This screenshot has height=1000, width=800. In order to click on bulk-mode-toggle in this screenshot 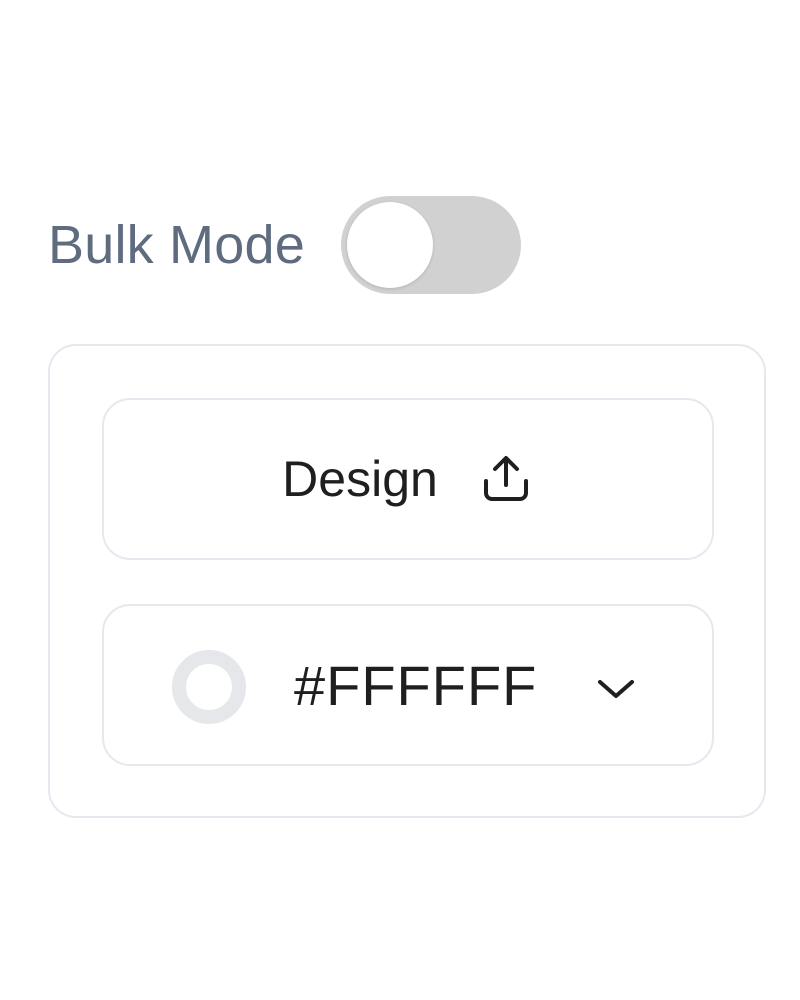, I will do `click(430, 245)`.